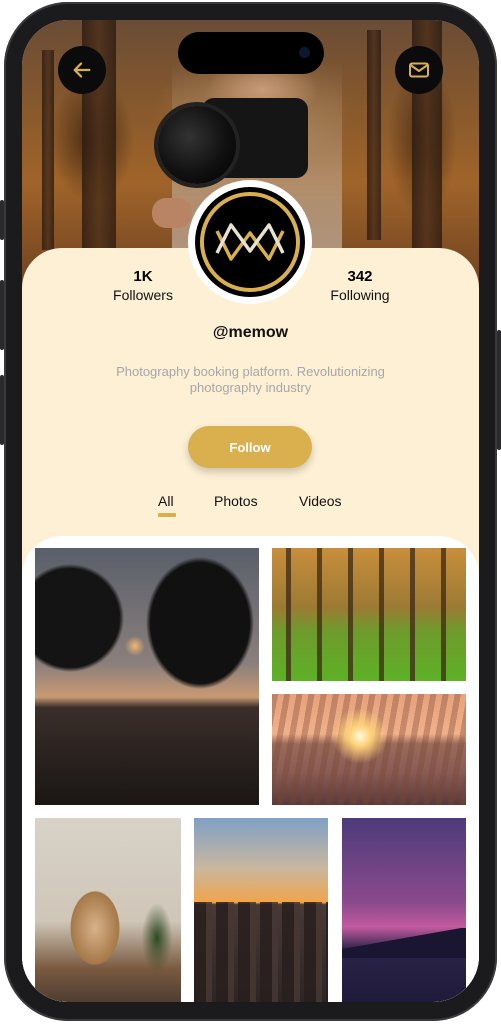 The height and width of the screenshot is (1024, 501). I want to click on memow-logo, so click(250, 242).